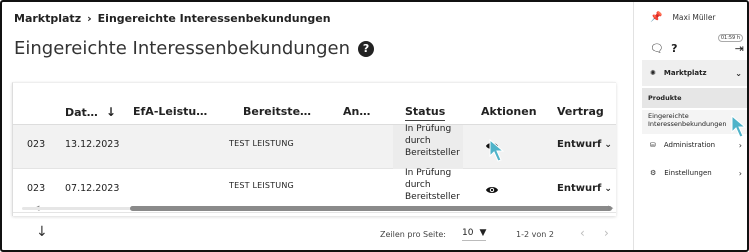  I want to click on database-gear-icon: ⛁, so click(653, 145).